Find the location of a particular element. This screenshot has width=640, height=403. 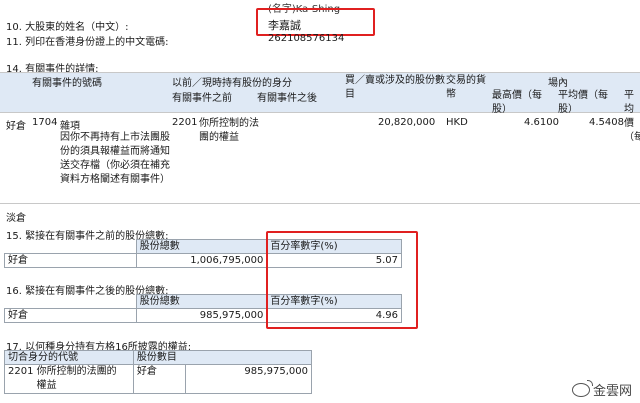

item17-pos: 好倉 is located at coordinates (159, 379).